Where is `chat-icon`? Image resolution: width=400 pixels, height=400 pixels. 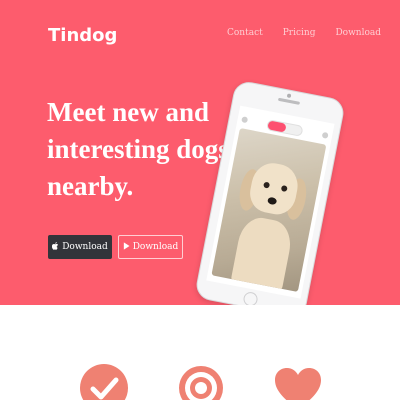
chat-icon is located at coordinates (325, 135).